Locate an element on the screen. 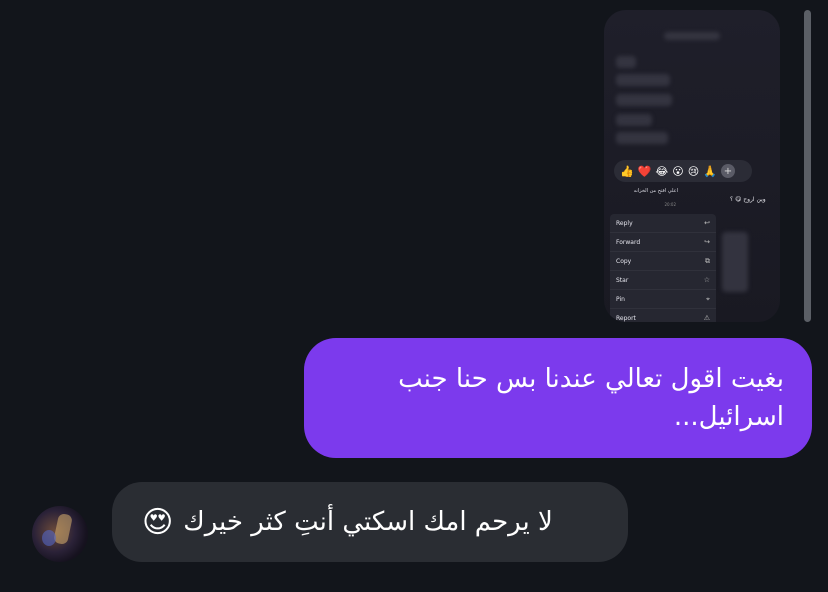 This screenshot has width=828, height=592. reaction-emoji: 😮 is located at coordinates (678, 171).